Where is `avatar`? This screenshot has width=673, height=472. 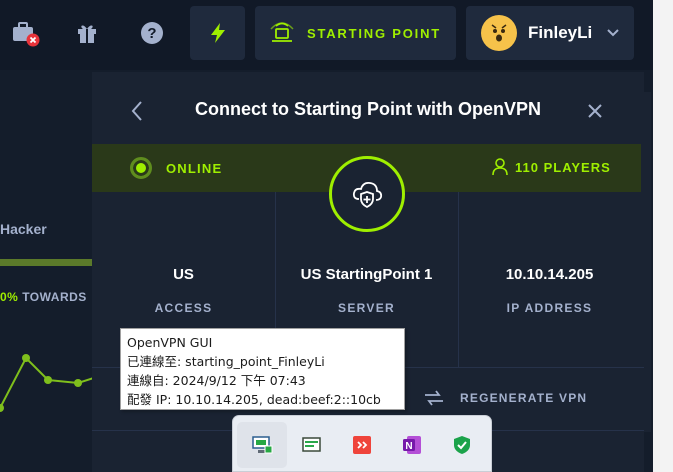
avatar is located at coordinates (499, 33).